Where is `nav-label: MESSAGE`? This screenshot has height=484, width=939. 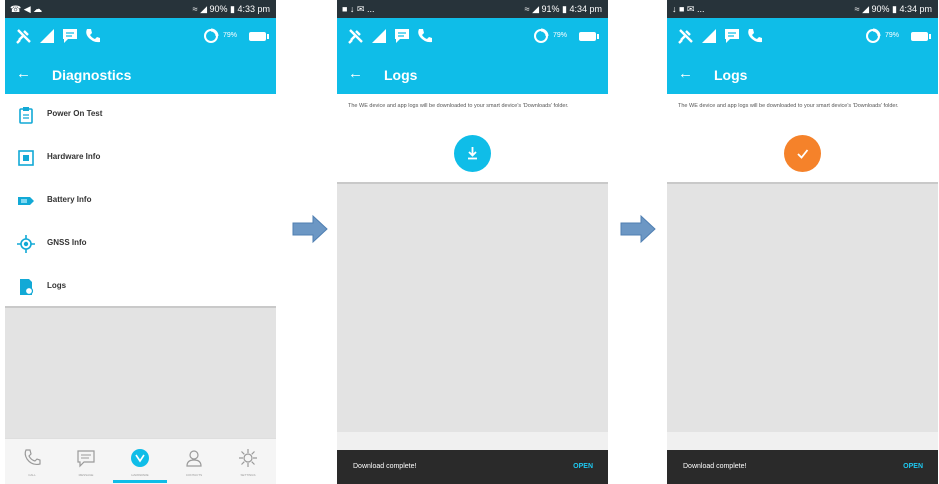 nav-label: MESSAGE is located at coordinates (86, 475).